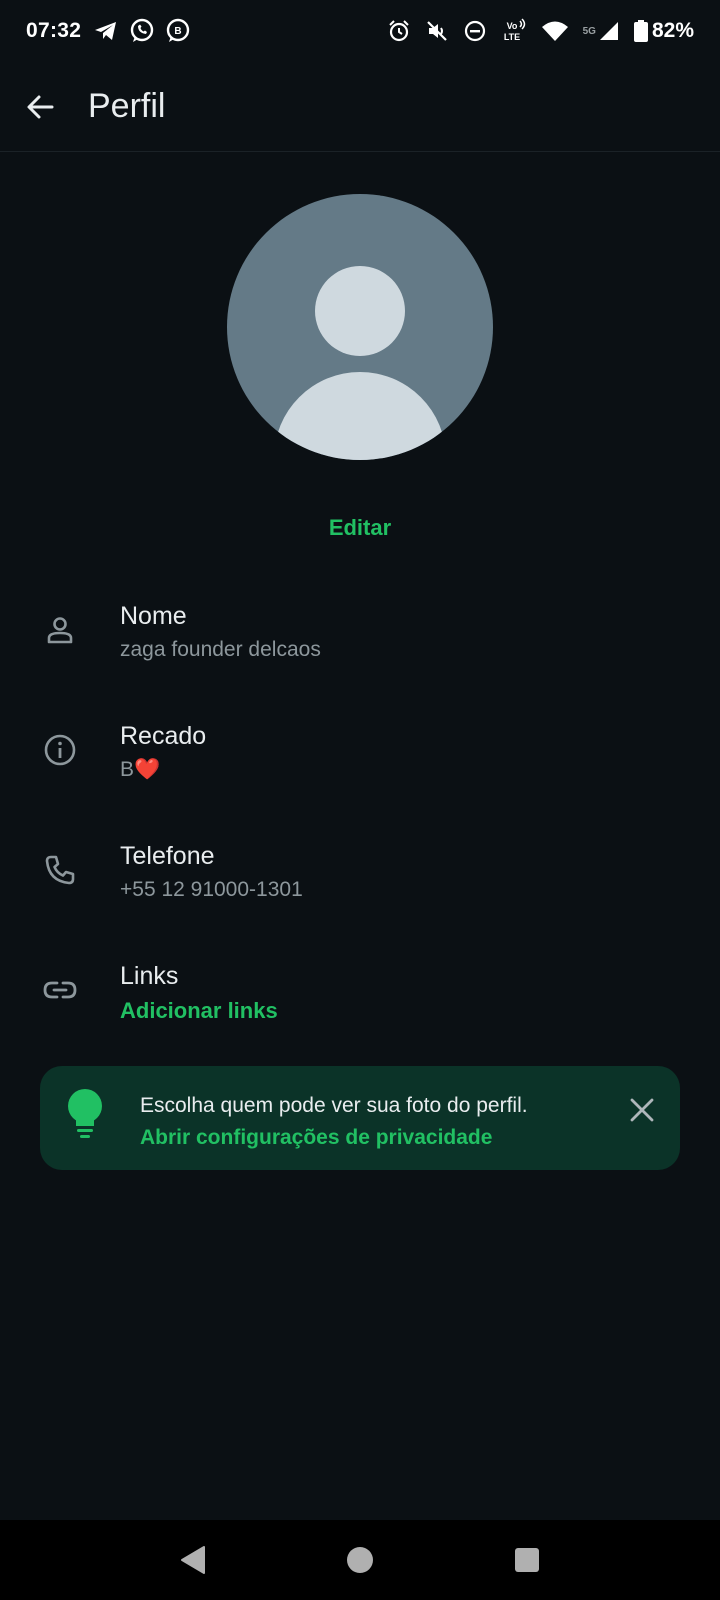 Image resolution: width=720 pixels, height=1600 pixels. What do you see at coordinates (199, 1011) in the screenshot?
I see `add-links-button: Adicionar links` at bounding box center [199, 1011].